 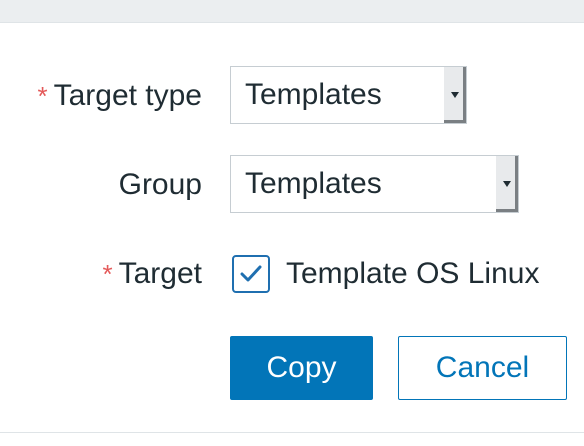 What do you see at coordinates (412, 274) in the screenshot?
I see `target-checkbox-label: Template OS Linux` at bounding box center [412, 274].